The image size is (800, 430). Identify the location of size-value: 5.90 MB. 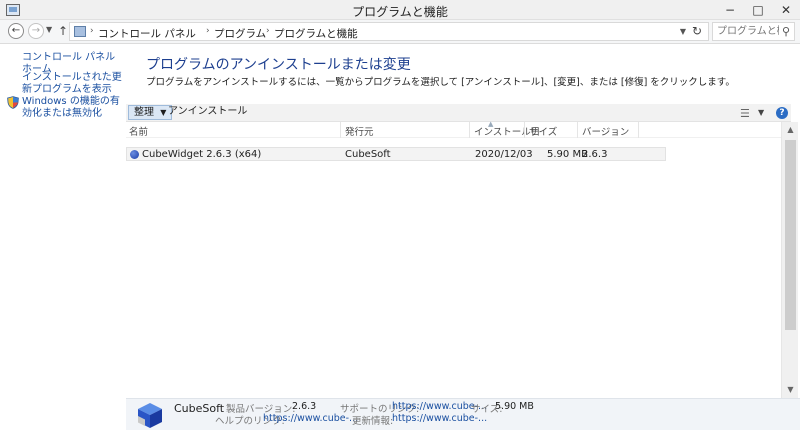
(514, 406).